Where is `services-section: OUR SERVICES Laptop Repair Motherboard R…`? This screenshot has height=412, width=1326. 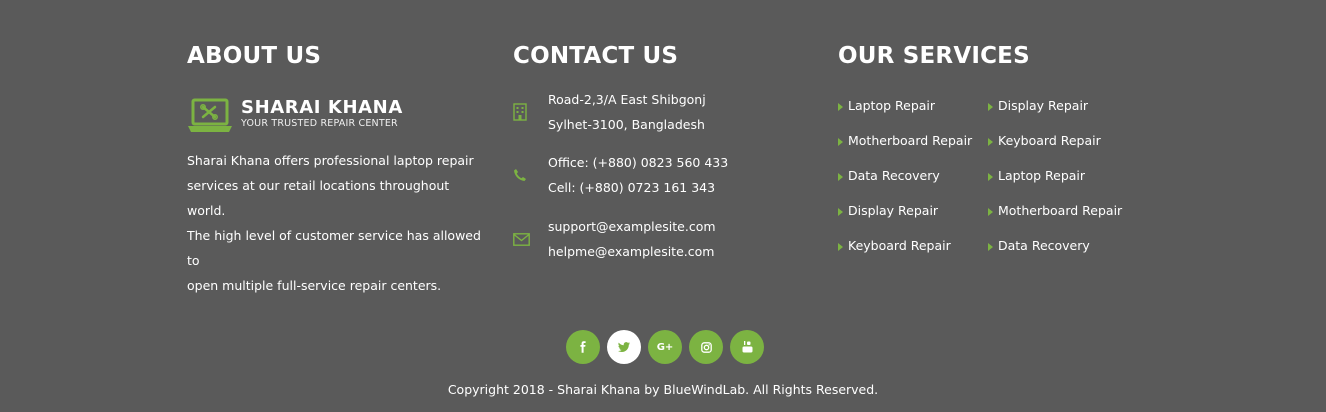
services-section: OUR SERVICES Laptop Repair Motherboard R… is located at coordinates (998, 146).